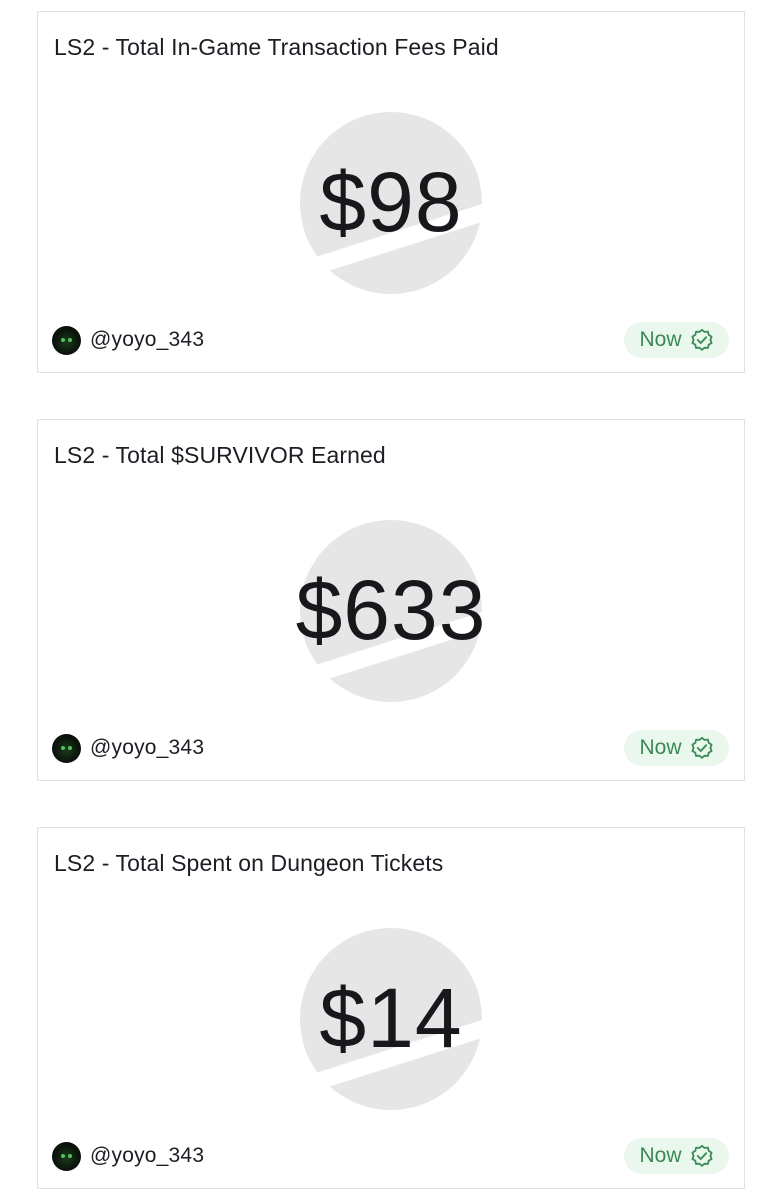 Image resolution: width=783 pixels, height=1200 pixels. I want to click on metric-visual: $98, so click(391, 203).